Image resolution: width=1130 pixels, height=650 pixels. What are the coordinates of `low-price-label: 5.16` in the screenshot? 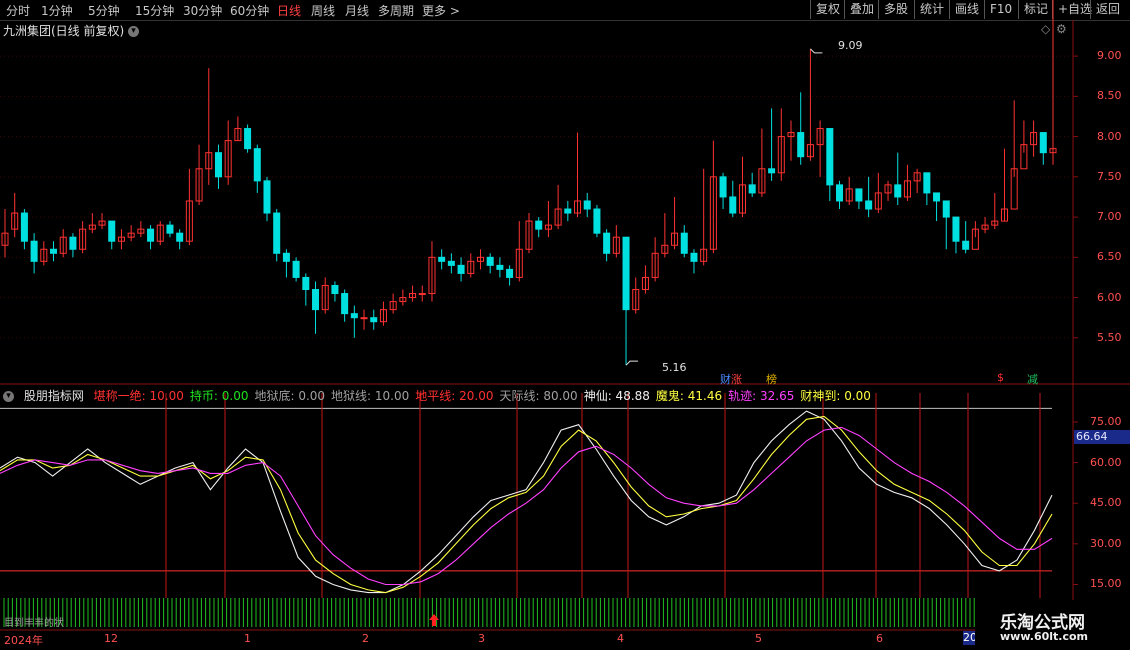 It's located at (674, 367).